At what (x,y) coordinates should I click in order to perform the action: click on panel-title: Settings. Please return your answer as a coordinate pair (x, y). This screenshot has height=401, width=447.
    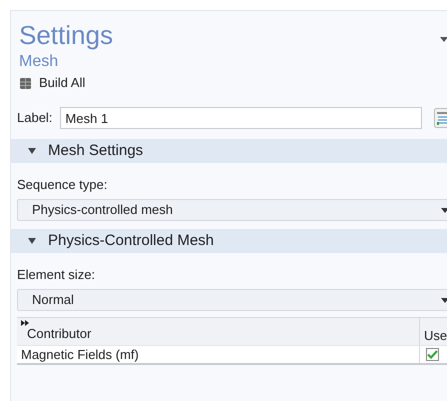
    Looking at the image, I should click on (66, 35).